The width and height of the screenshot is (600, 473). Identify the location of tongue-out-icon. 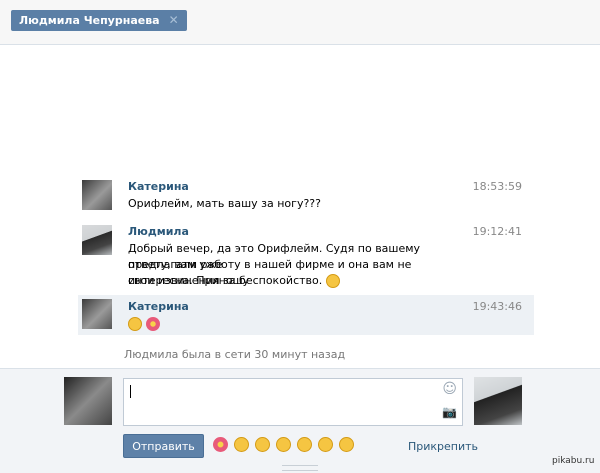
(283, 444).